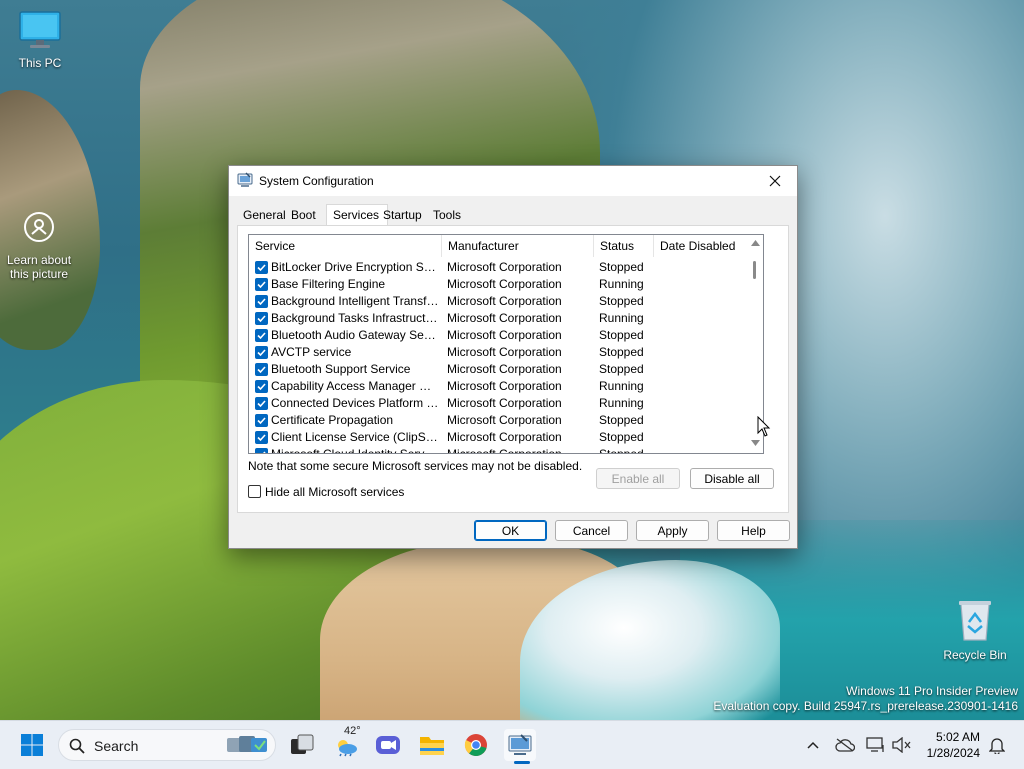 This screenshot has height=769, width=1024. I want to click on close-icon, so click(775, 181).